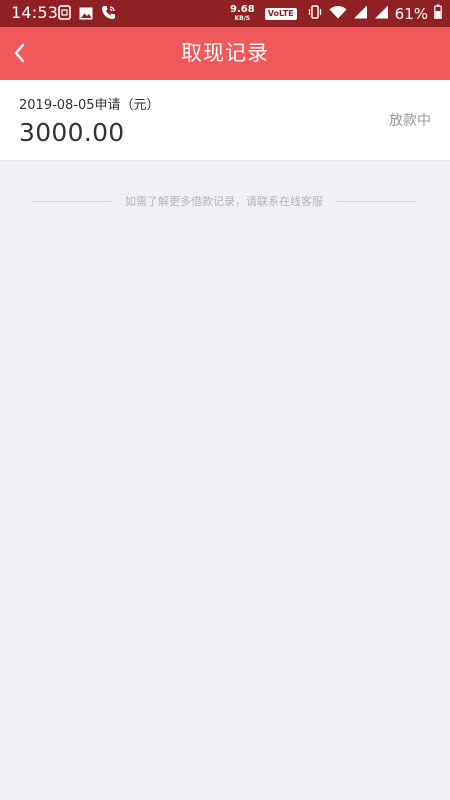 The height and width of the screenshot is (800, 450). I want to click on footer-tip-text: 如需了解更多借款记录，请联系在线客服, so click(224, 201).